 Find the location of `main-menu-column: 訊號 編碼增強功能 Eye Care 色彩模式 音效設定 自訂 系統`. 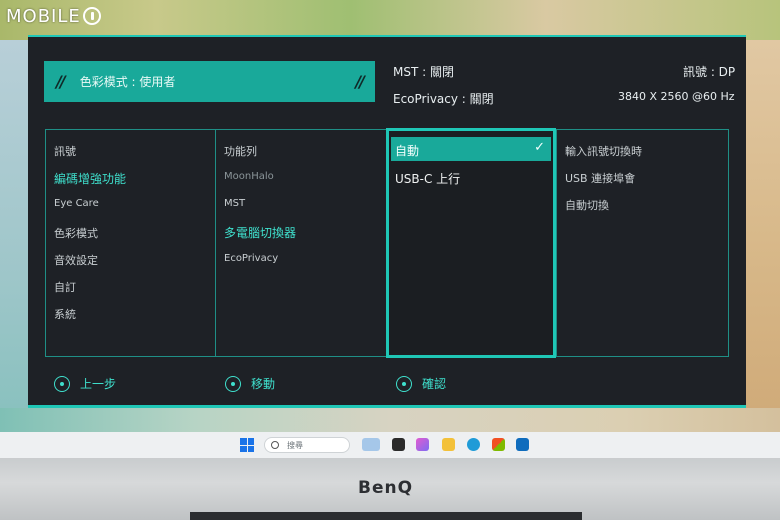

main-menu-column: 訊號 編碼增強功能 Eye Care 色彩模式 音效設定 自訂 系統 is located at coordinates (131, 243).